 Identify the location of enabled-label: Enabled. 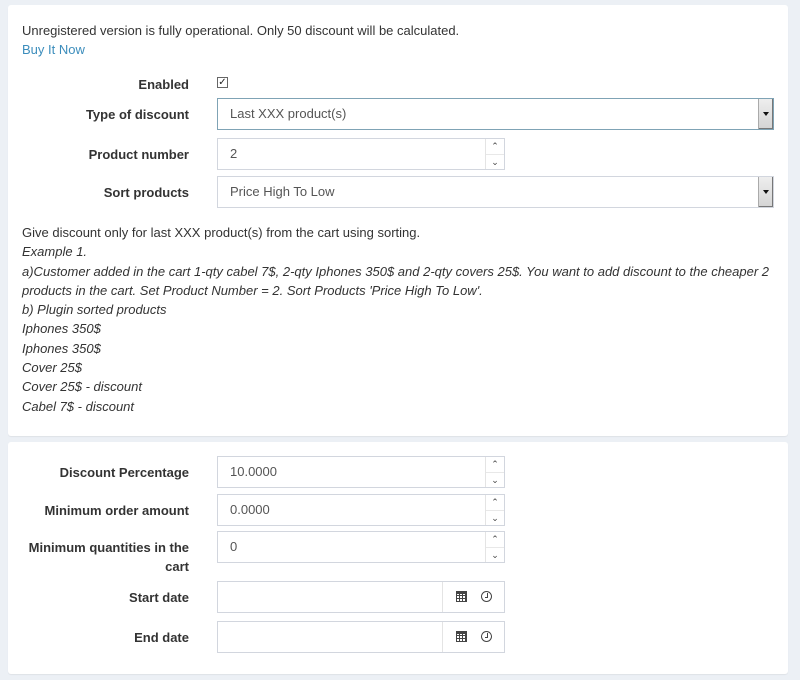
(163, 84).